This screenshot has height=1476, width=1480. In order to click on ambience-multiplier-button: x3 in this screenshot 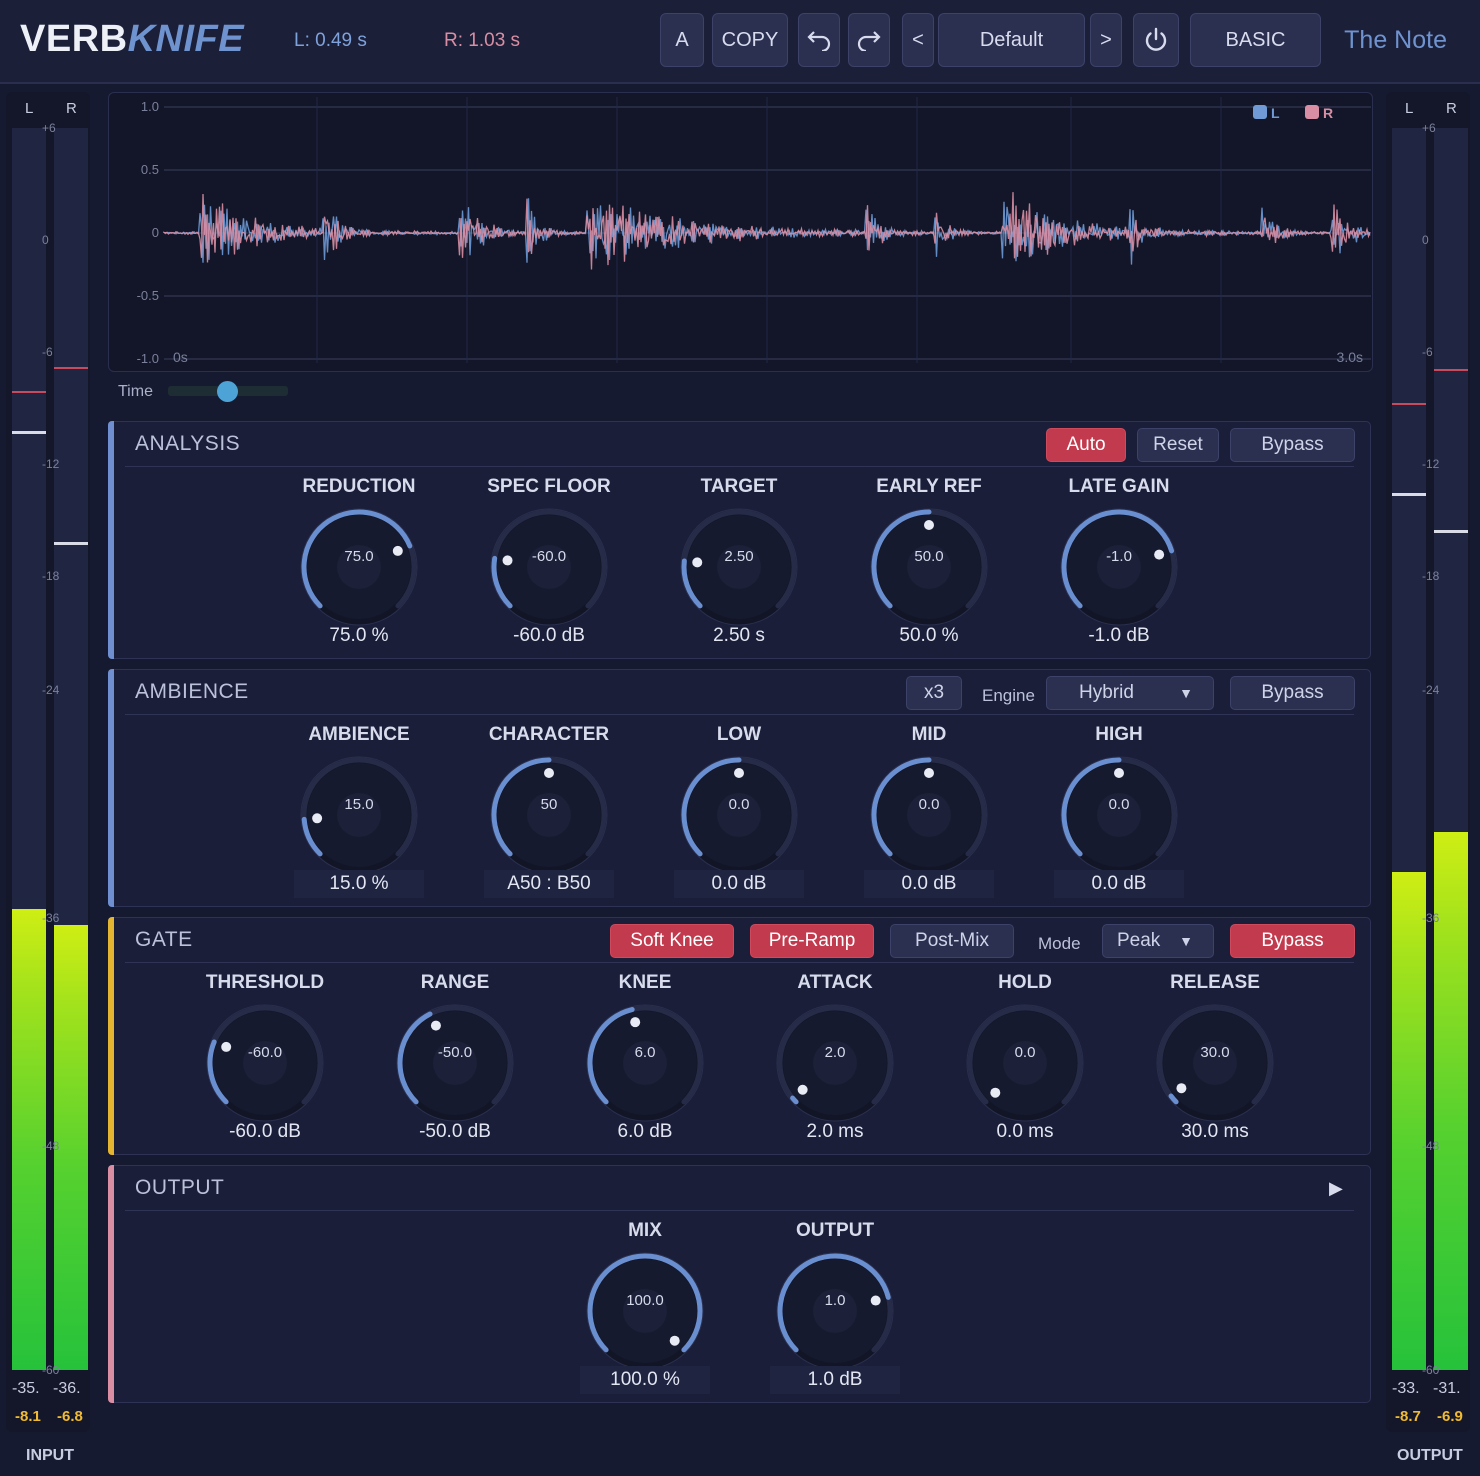, I will do `click(934, 693)`.